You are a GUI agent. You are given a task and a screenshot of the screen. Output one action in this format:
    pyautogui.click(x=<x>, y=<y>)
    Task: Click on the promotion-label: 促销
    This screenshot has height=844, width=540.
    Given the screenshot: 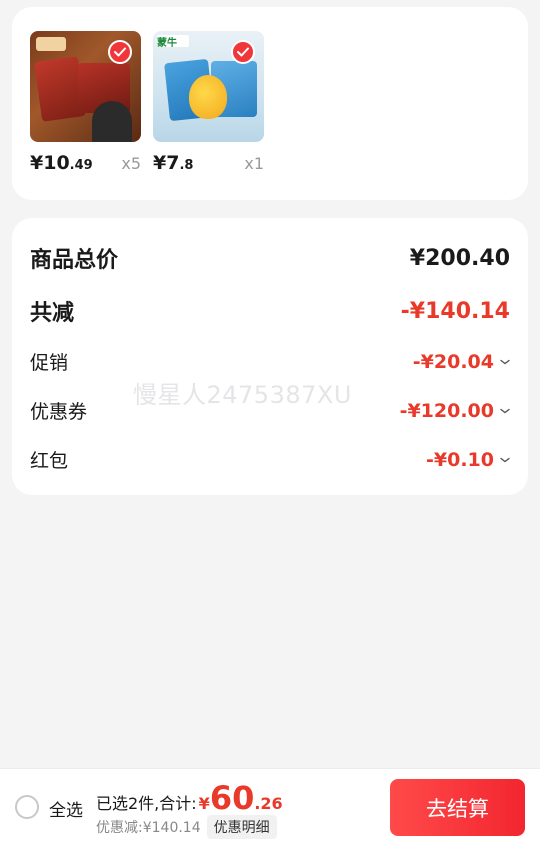 What is the action you would take?
    pyautogui.click(x=49, y=363)
    